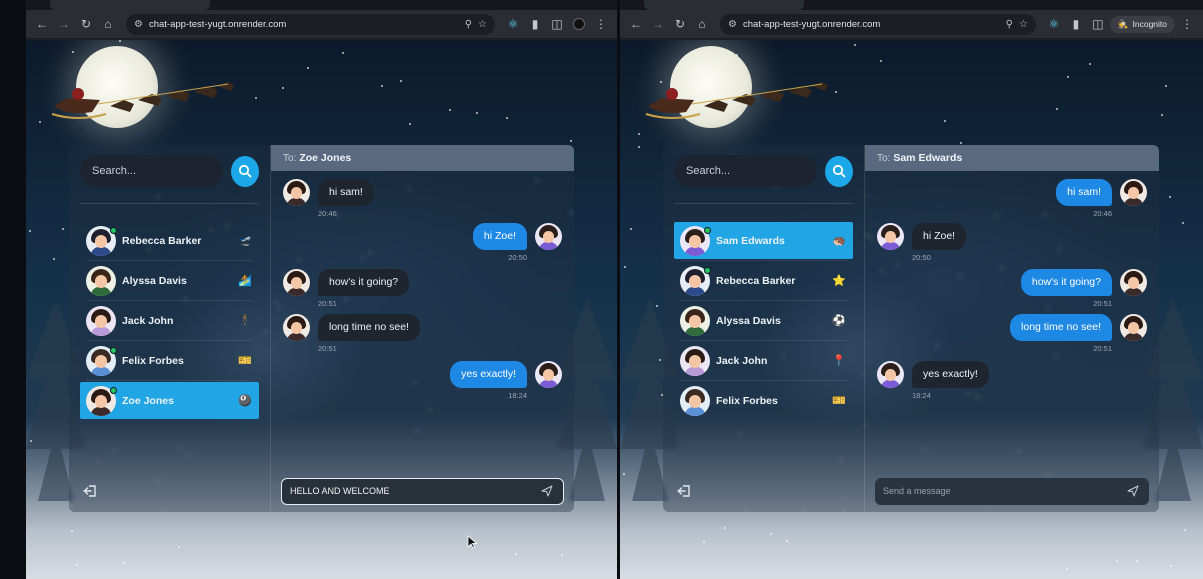  I want to click on conversation-item: Alyssa Davis ⚽, so click(763, 319).